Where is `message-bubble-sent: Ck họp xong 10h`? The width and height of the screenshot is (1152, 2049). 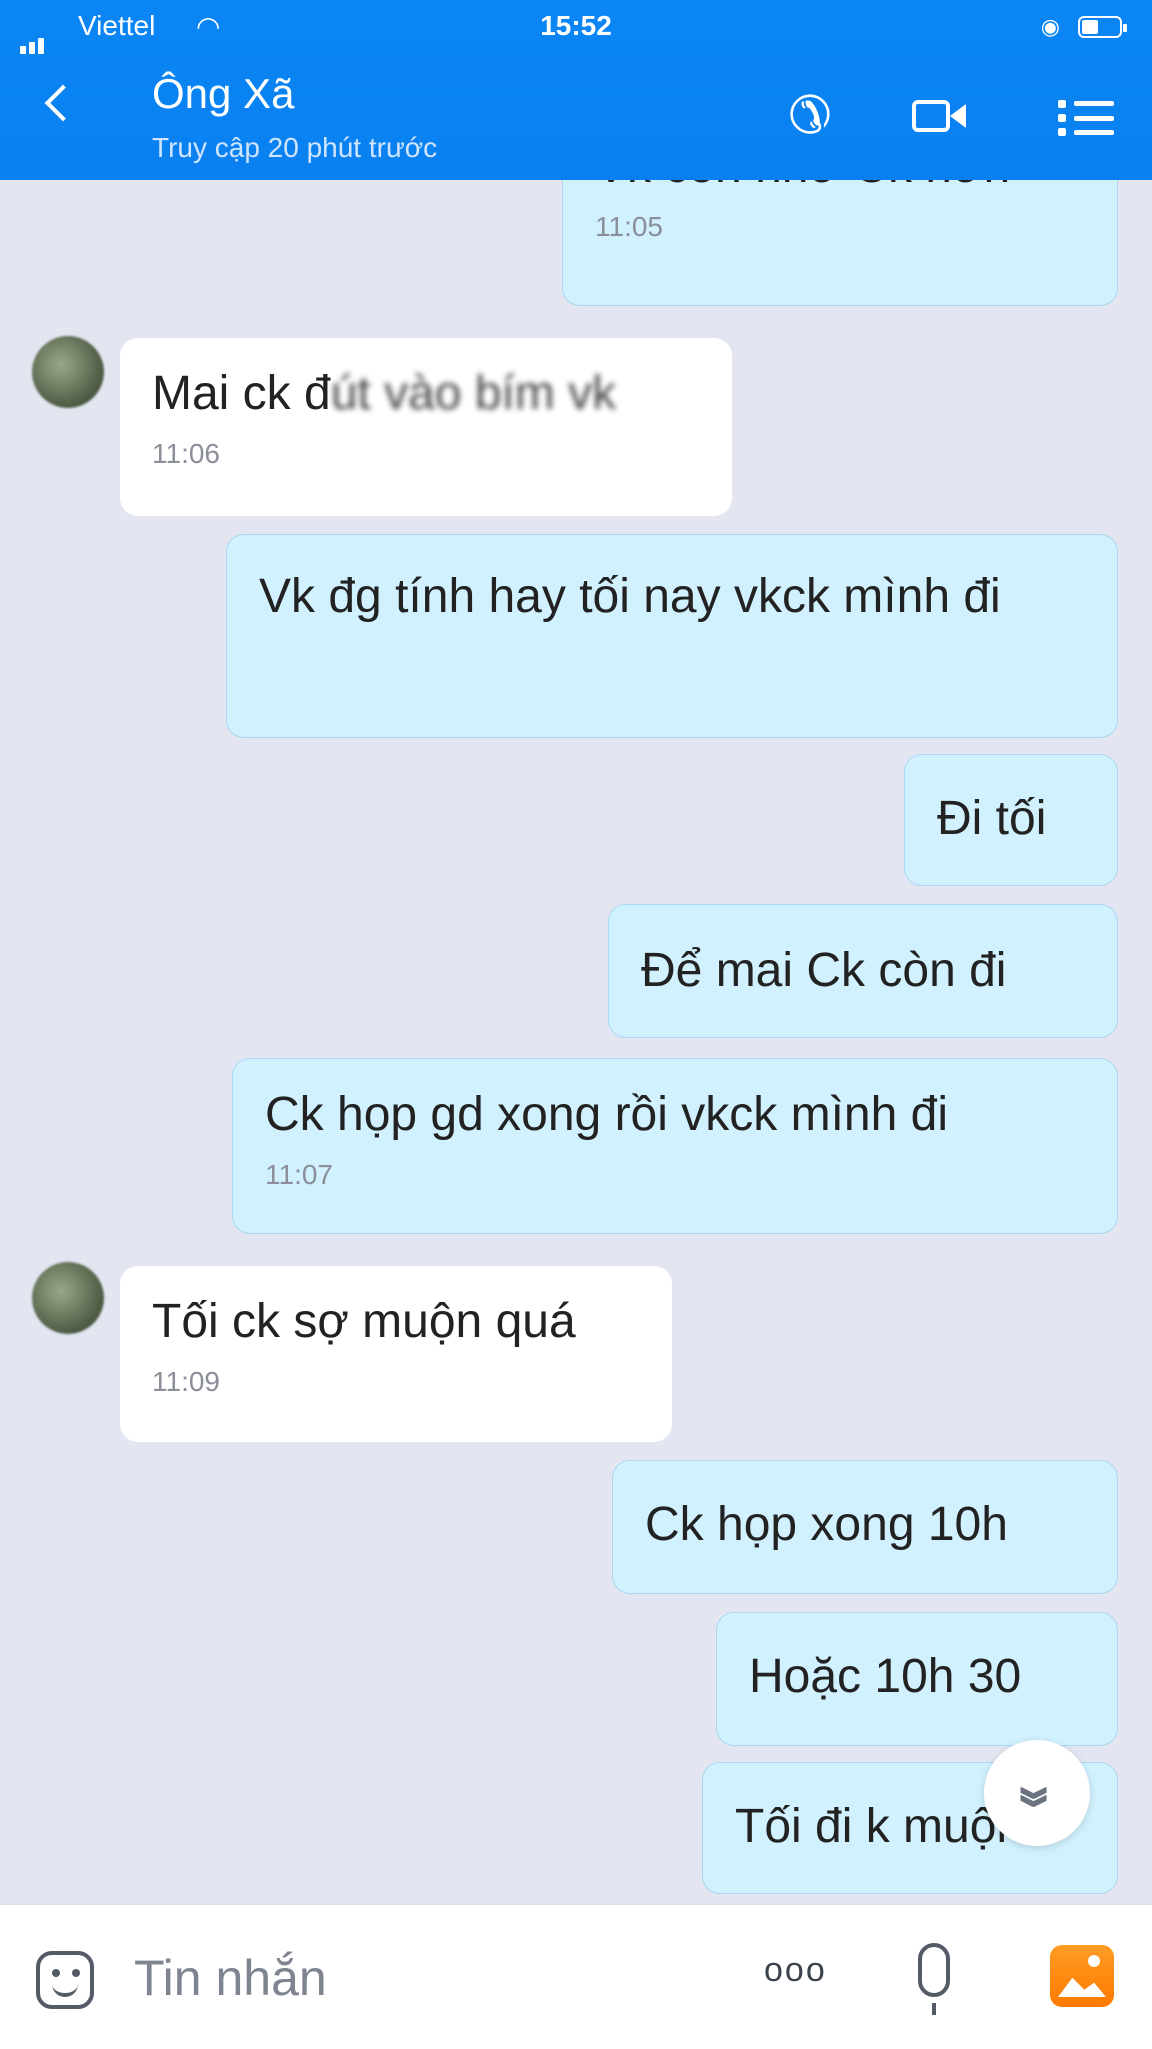
message-bubble-sent: Ck họp xong 10h is located at coordinates (865, 1527).